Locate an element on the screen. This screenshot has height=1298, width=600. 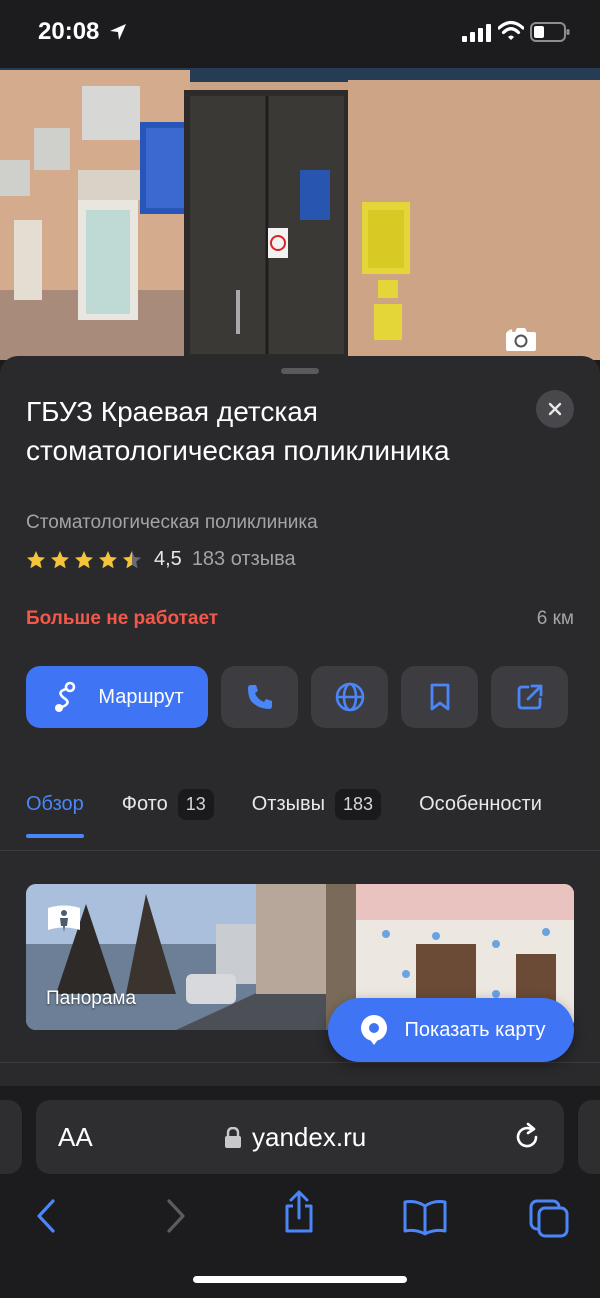
tab-label: Особенности is located at coordinates (480, 803).